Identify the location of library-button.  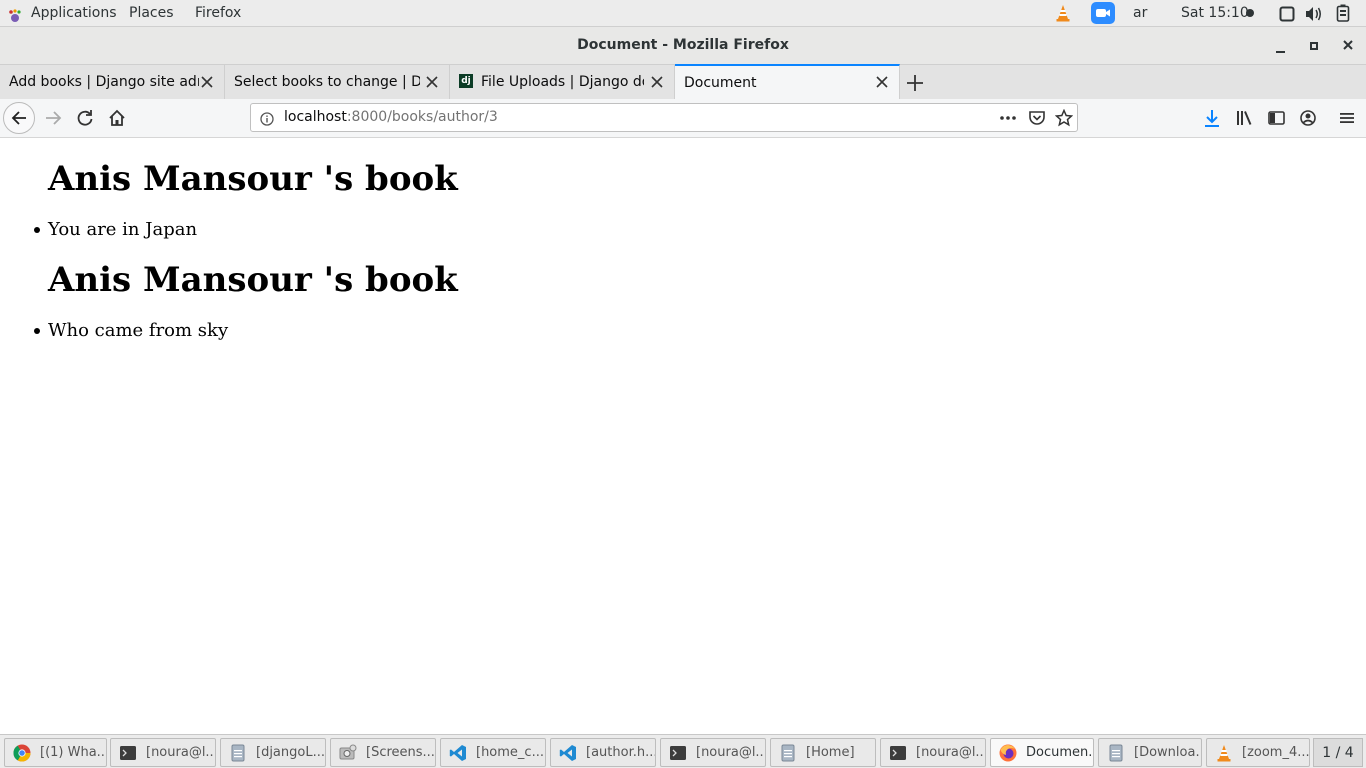
(1244, 118).